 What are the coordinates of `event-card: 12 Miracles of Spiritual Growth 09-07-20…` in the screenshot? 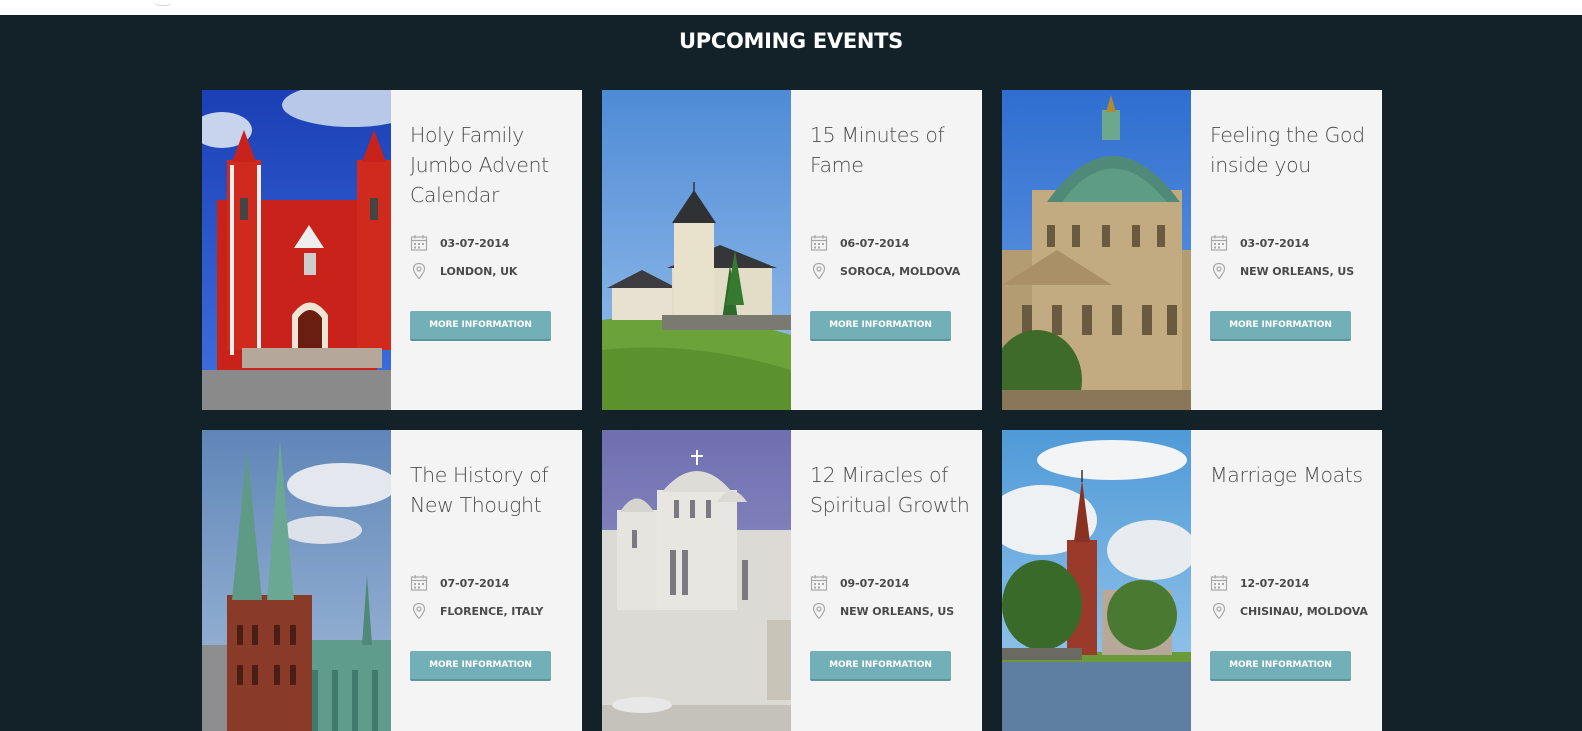 It's located at (792, 580).